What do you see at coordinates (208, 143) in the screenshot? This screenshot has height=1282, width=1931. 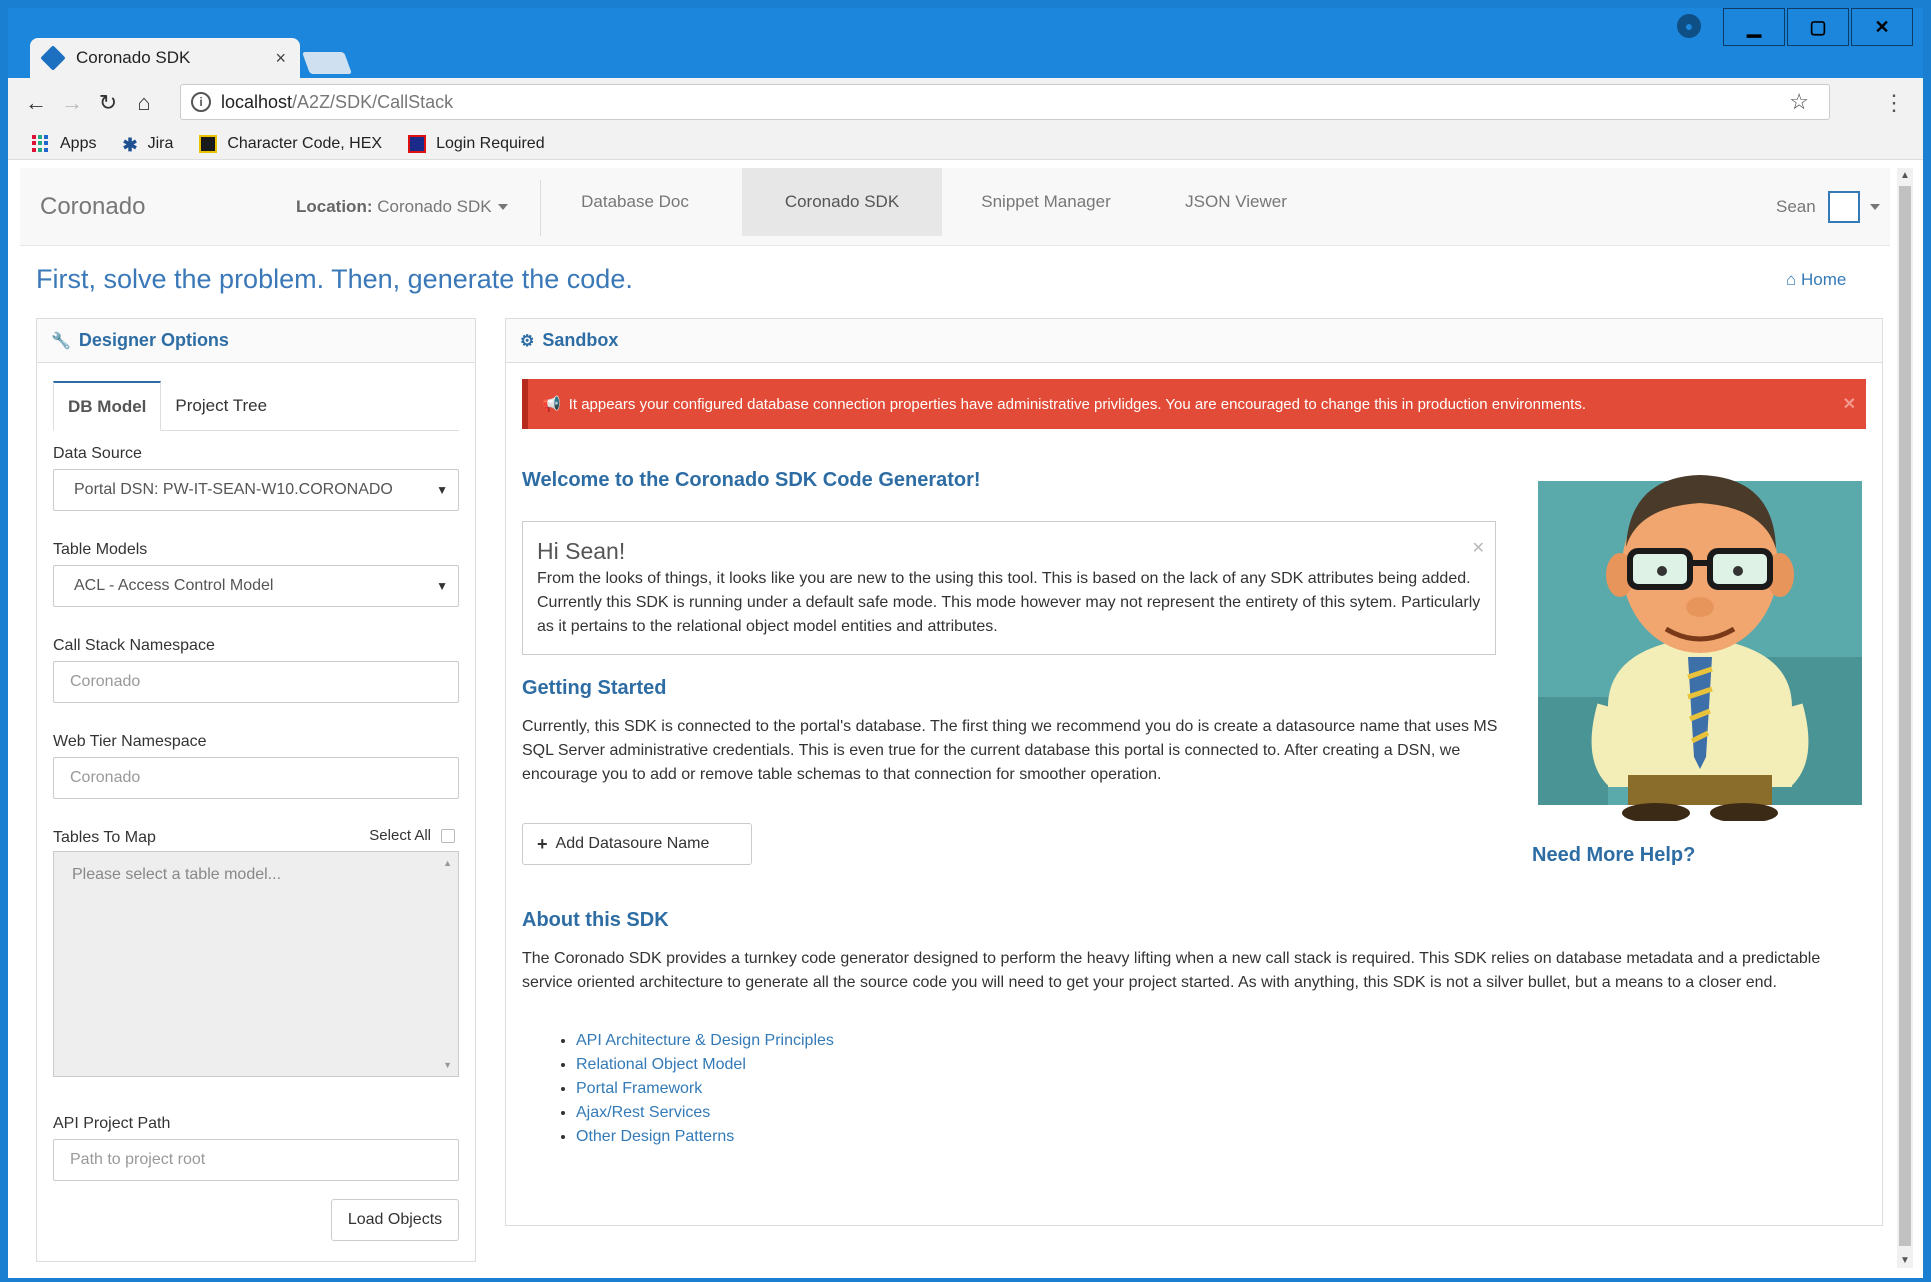 I see `character-code-icon` at bounding box center [208, 143].